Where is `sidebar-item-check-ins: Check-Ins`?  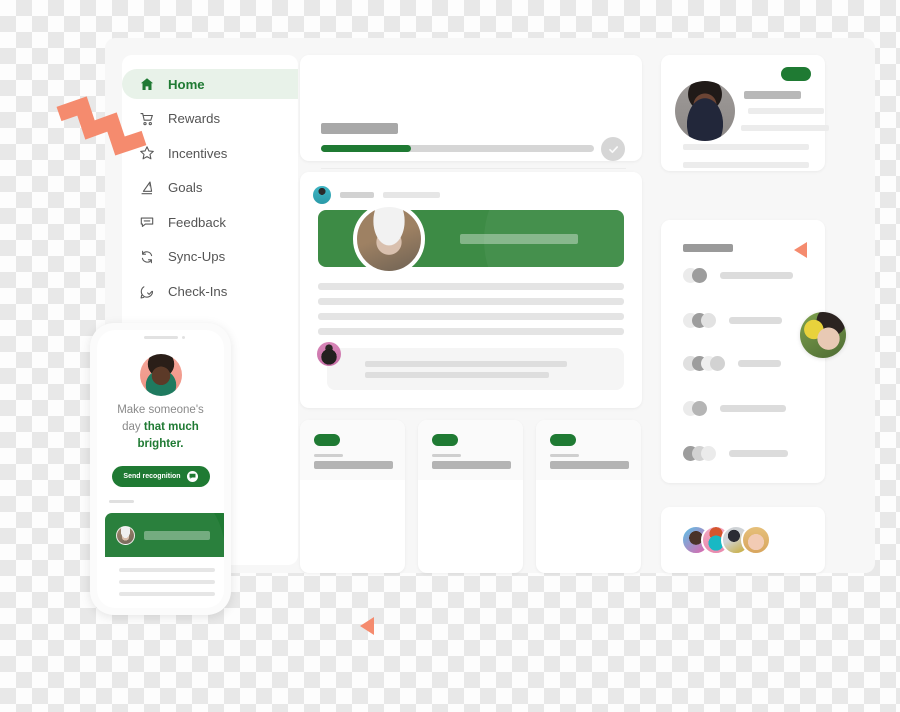
sidebar-item-check-ins: Check-Ins is located at coordinates (210, 292).